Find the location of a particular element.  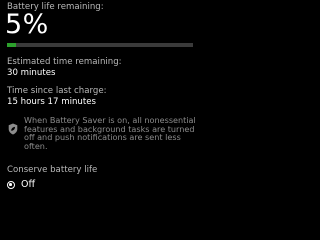

toggle-radio-indicator is located at coordinates (11, 185).